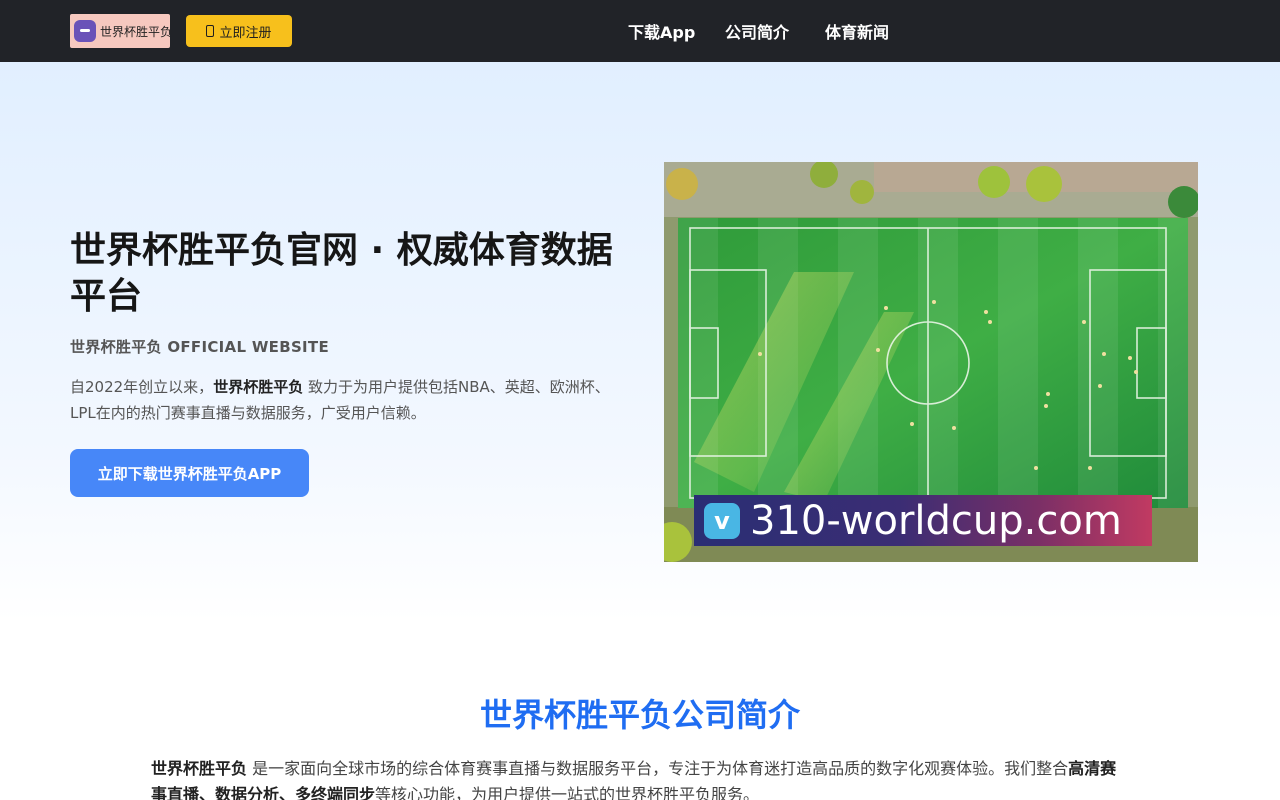  I want to click on hero-subtitle: 世界杯胜平负 OFFICIAL WEBSITE, so click(200, 347).